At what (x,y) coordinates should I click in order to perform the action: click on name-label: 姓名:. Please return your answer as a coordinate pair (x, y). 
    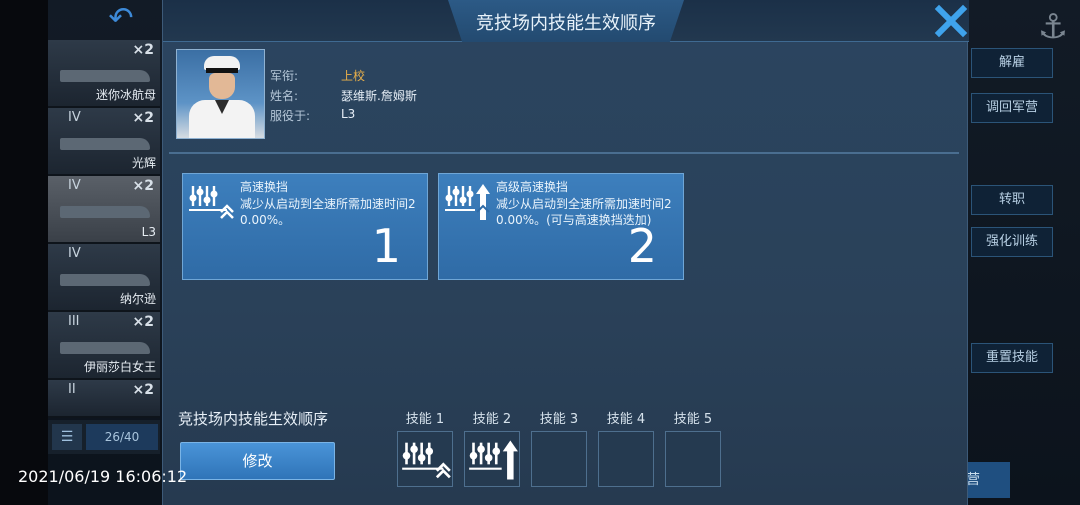
    Looking at the image, I should click on (284, 96).